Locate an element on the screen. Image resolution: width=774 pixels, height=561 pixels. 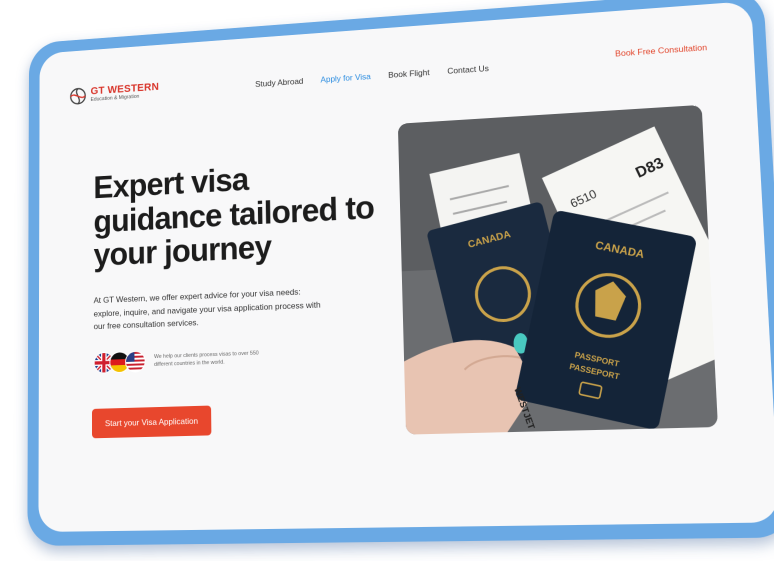
brand-logo: GT WESTERN Education & Migration is located at coordinates (114, 93).